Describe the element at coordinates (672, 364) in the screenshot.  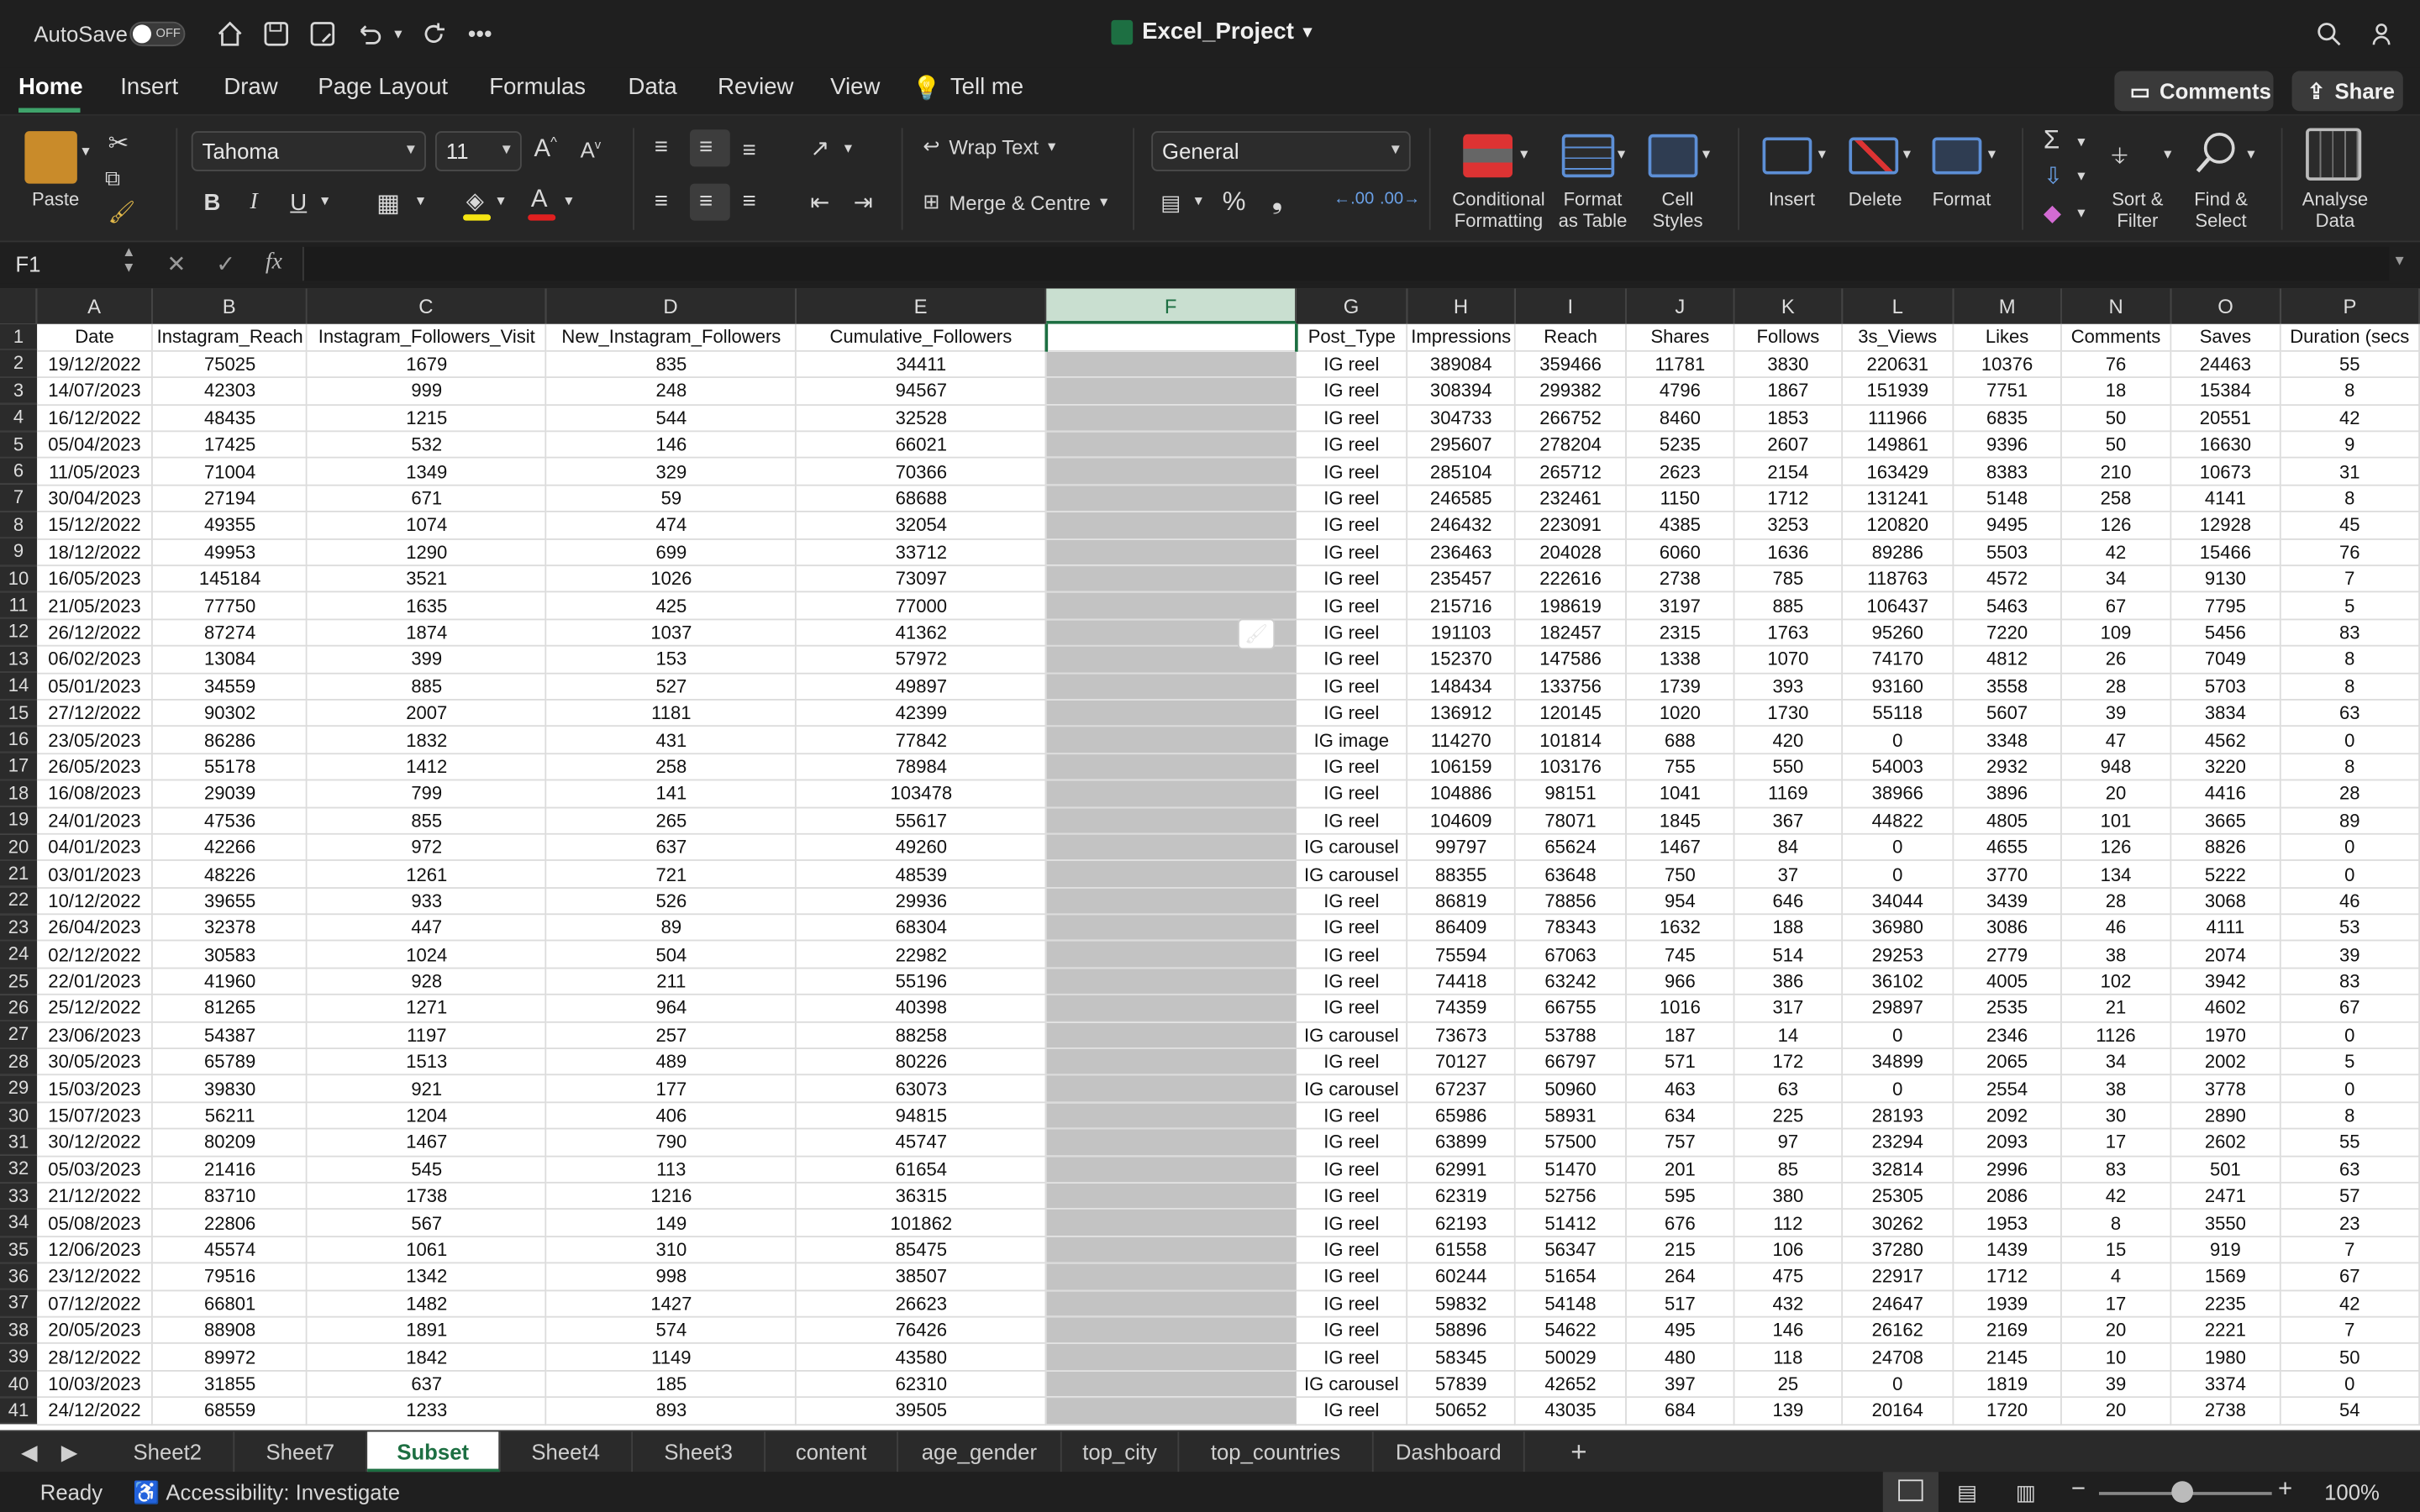
I see `cell-d: 835` at that location.